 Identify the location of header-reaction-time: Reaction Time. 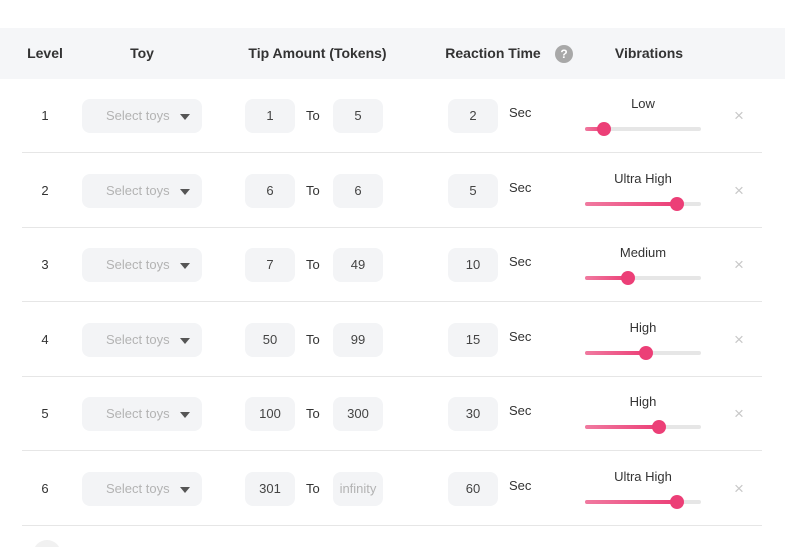
(493, 53).